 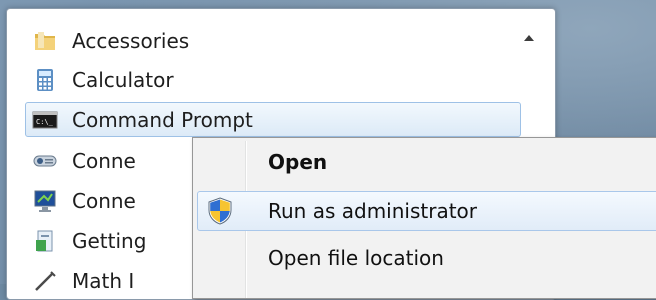 I want to click on math-input-icon, so click(x=45, y=281).